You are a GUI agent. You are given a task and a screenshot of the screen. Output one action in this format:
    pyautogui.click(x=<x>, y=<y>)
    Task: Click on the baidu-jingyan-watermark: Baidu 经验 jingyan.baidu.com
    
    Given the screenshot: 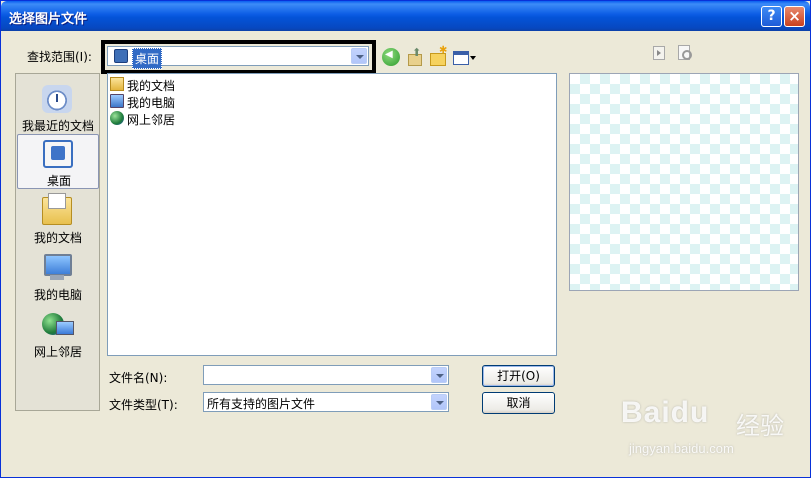 What is the action you would take?
    pyautogui.click(x=716, y=431)
    